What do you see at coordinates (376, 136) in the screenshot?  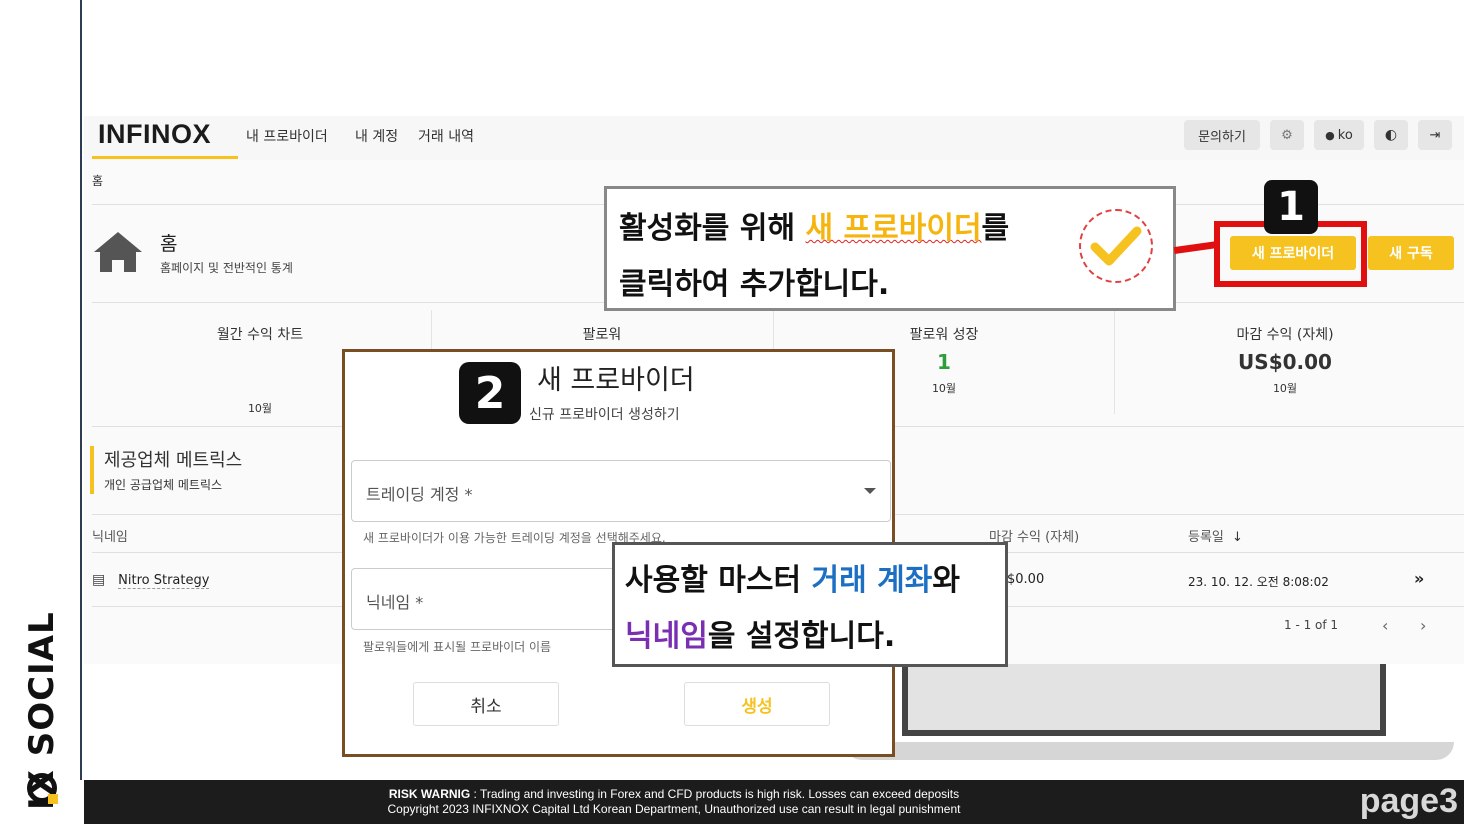 I see `nav-my-account: 내 계정` at bounding box center [376, 136].